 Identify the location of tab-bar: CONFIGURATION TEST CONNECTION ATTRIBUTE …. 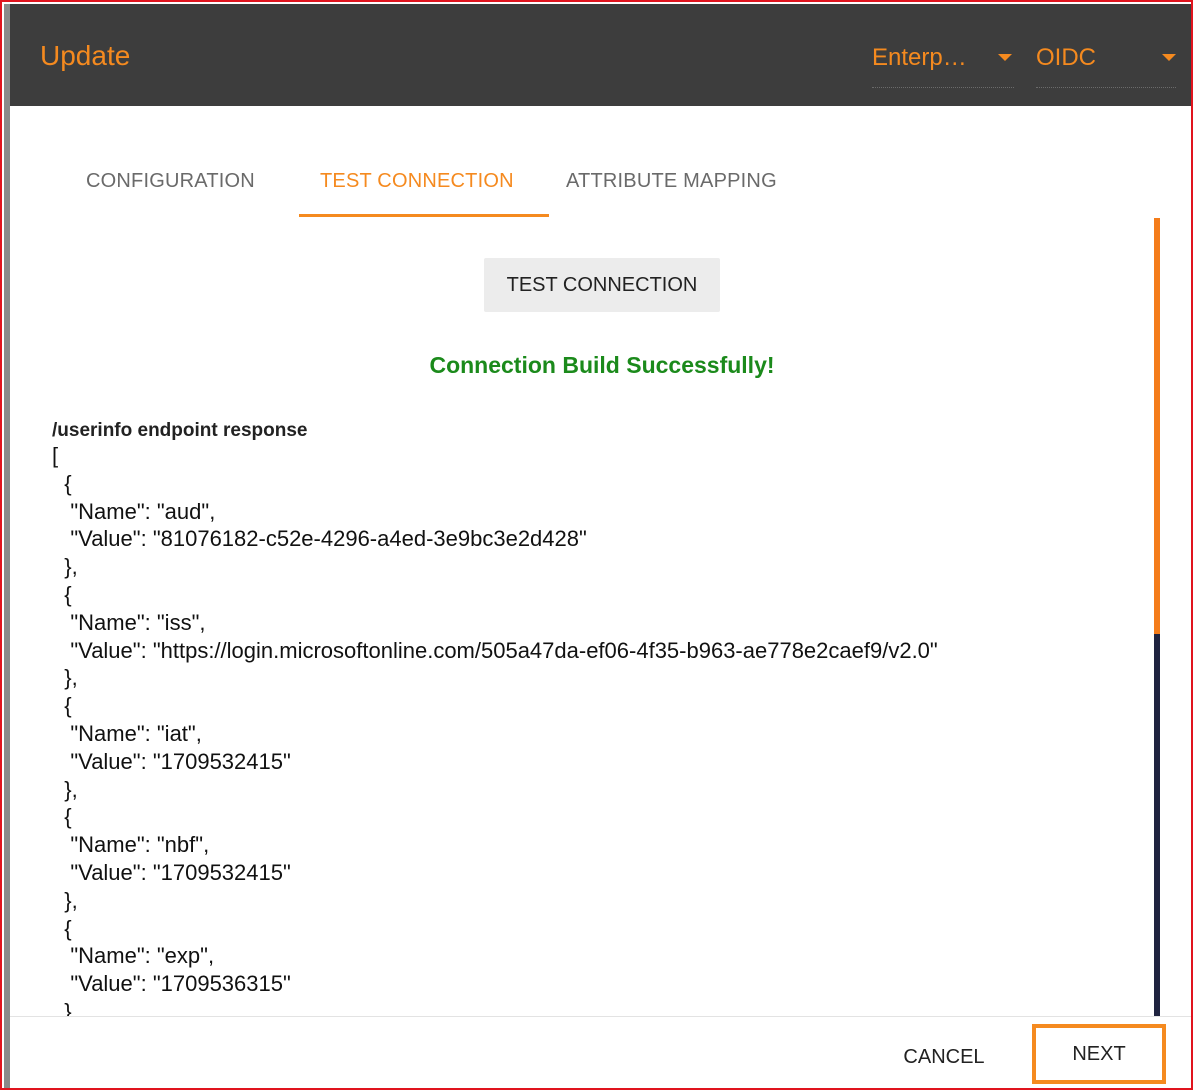
(600, 162).